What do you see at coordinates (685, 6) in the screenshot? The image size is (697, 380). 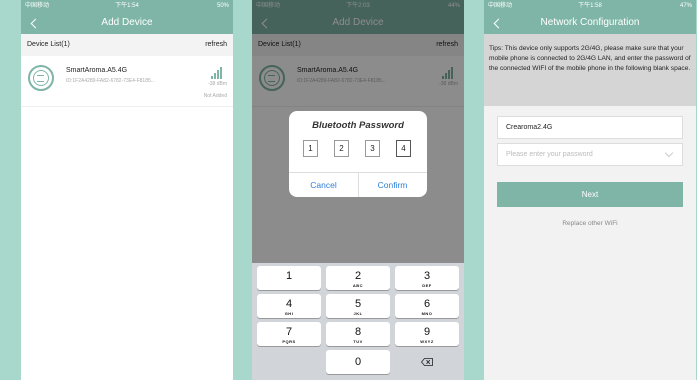 I see `battery-label: 47%` at bounding box center [685, 6].